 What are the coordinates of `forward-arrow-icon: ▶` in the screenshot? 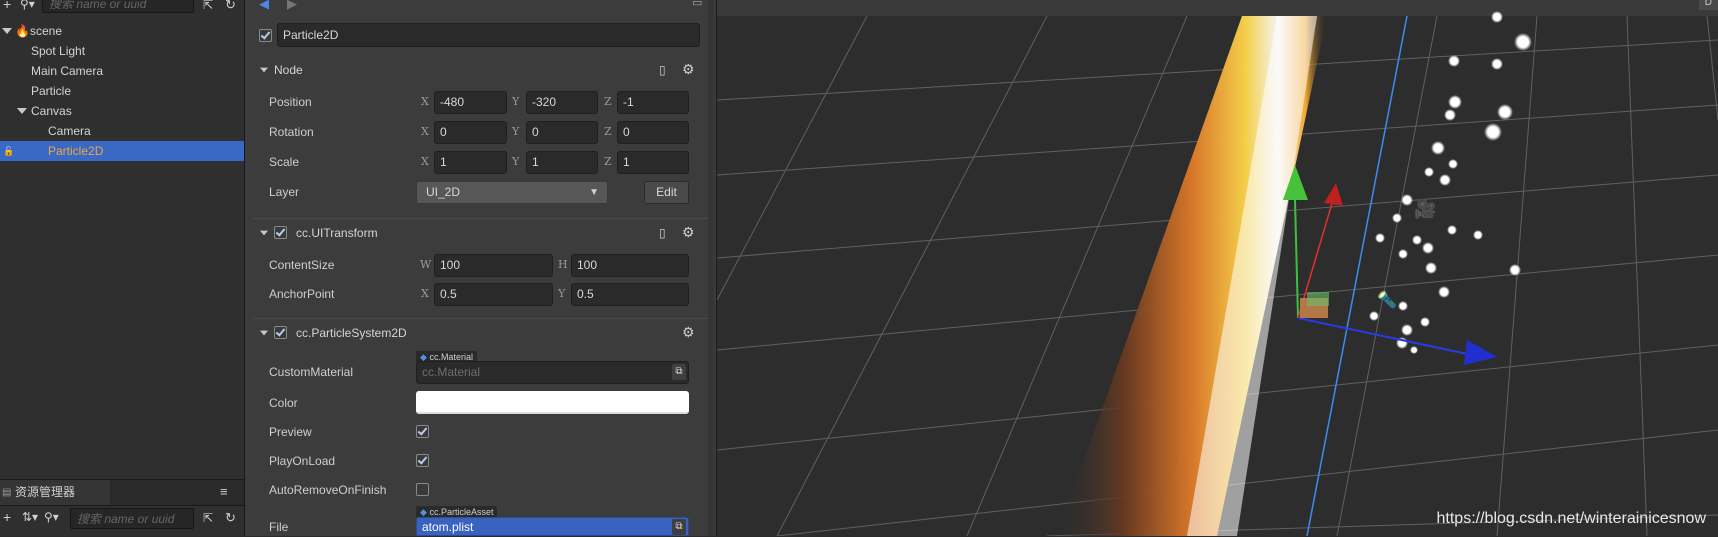 It's located at (292, 6).